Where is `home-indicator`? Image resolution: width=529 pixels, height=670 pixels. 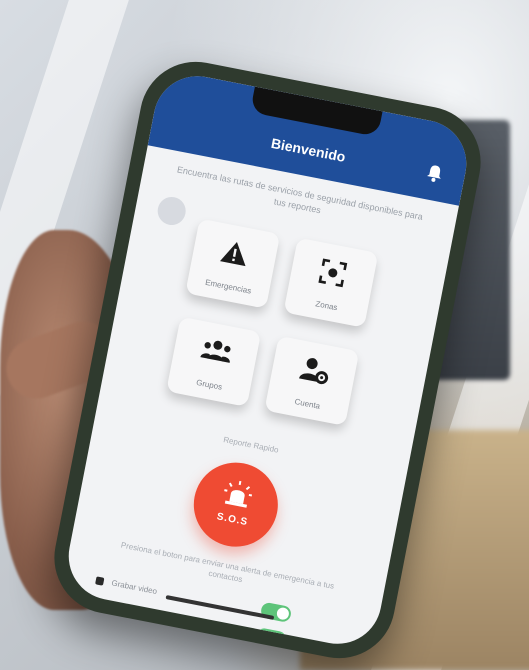 home-indicator is located at coordinates (219, 607).